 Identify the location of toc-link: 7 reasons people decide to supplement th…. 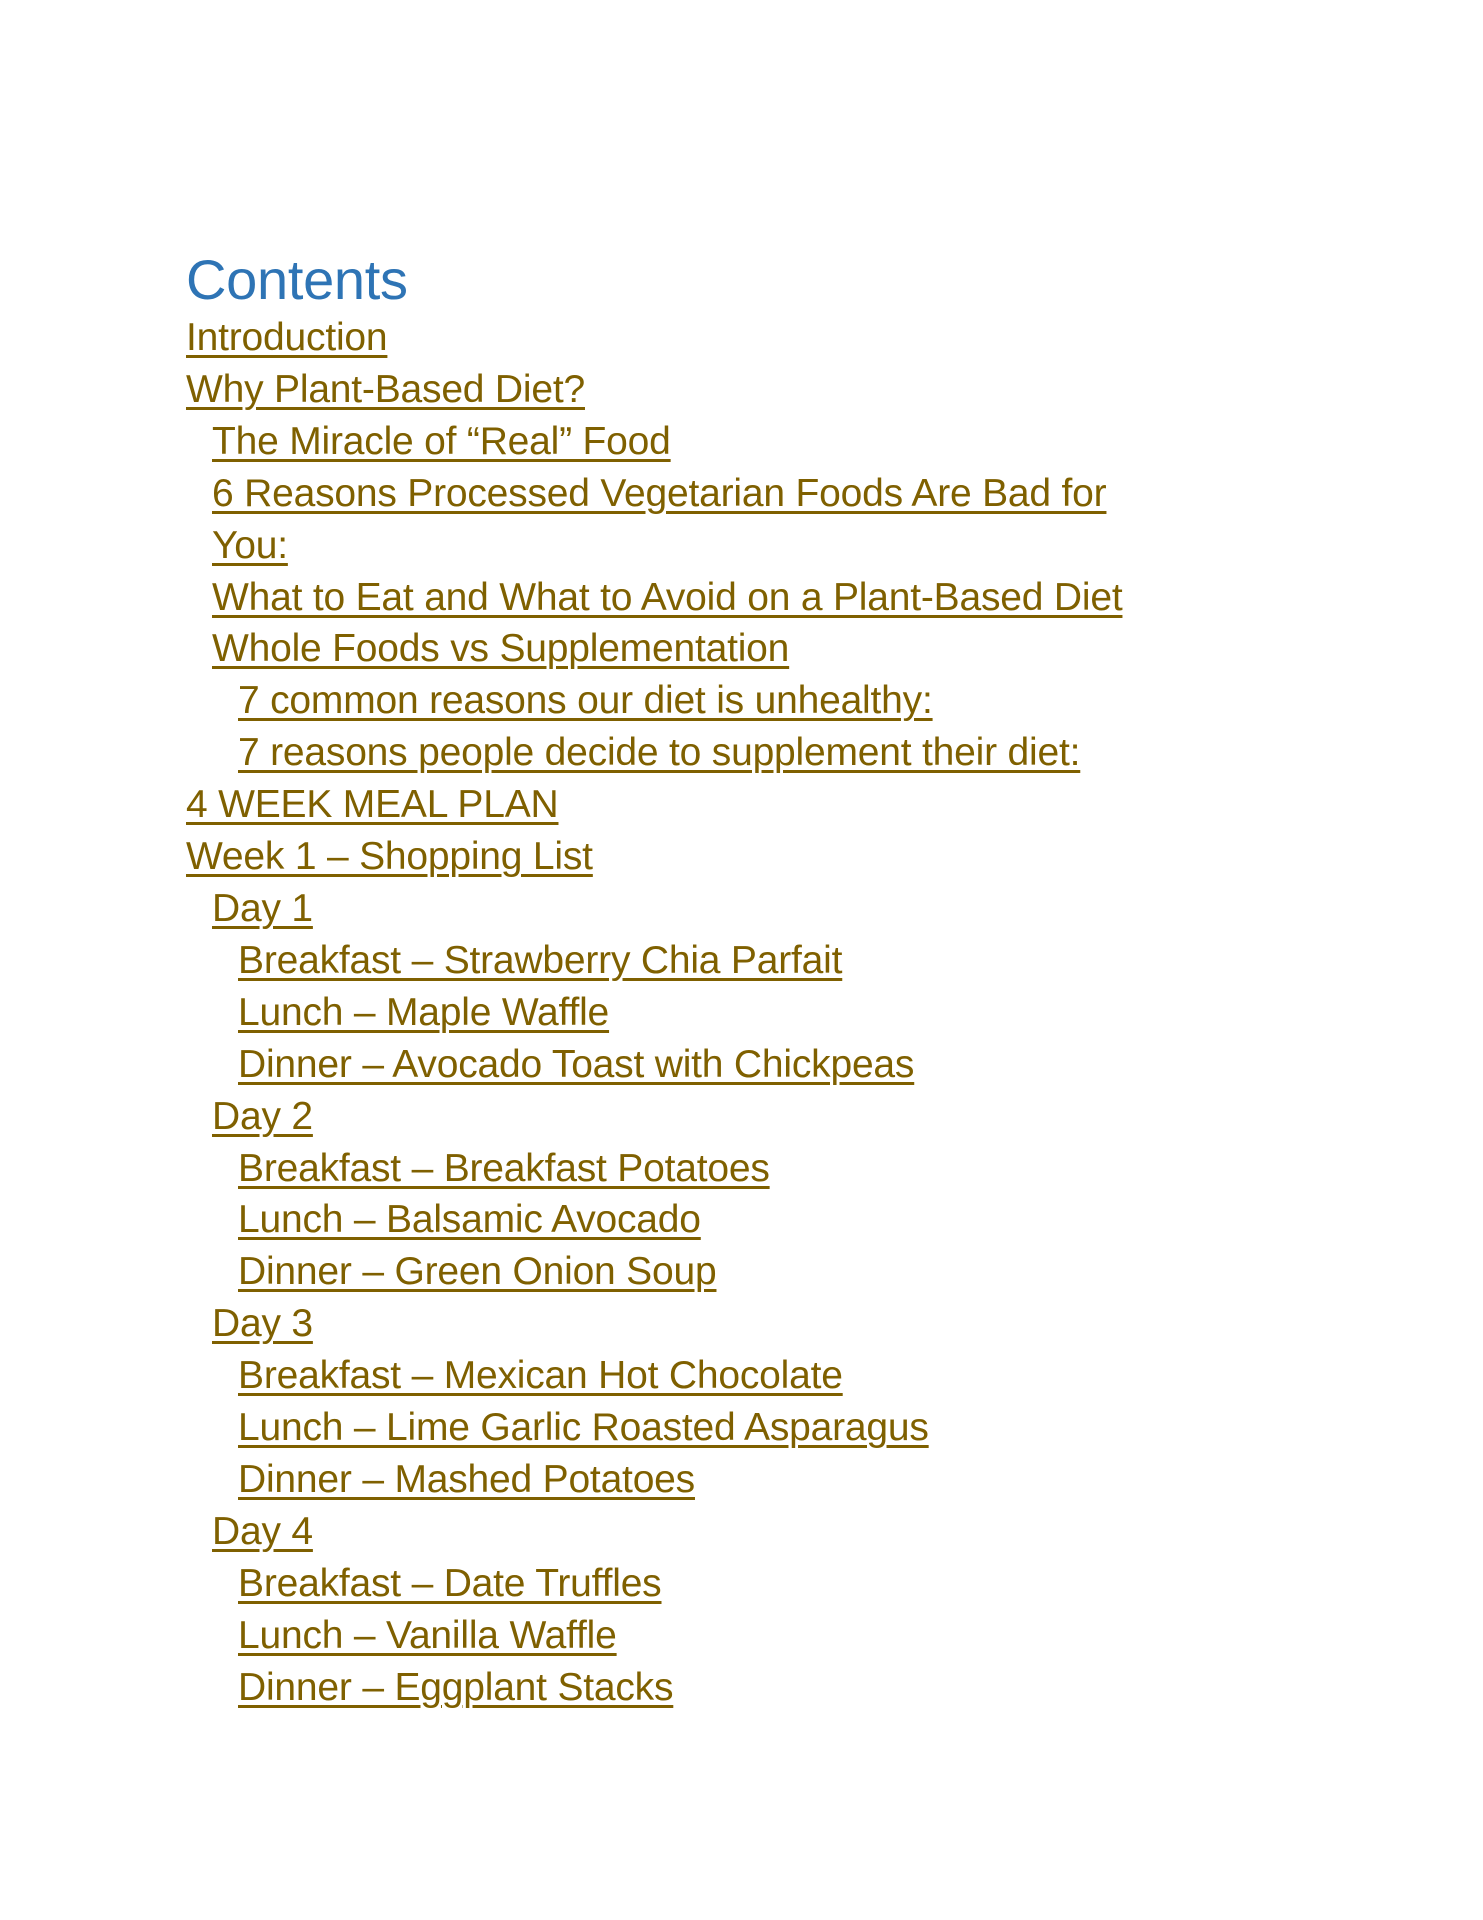
(659, 752).